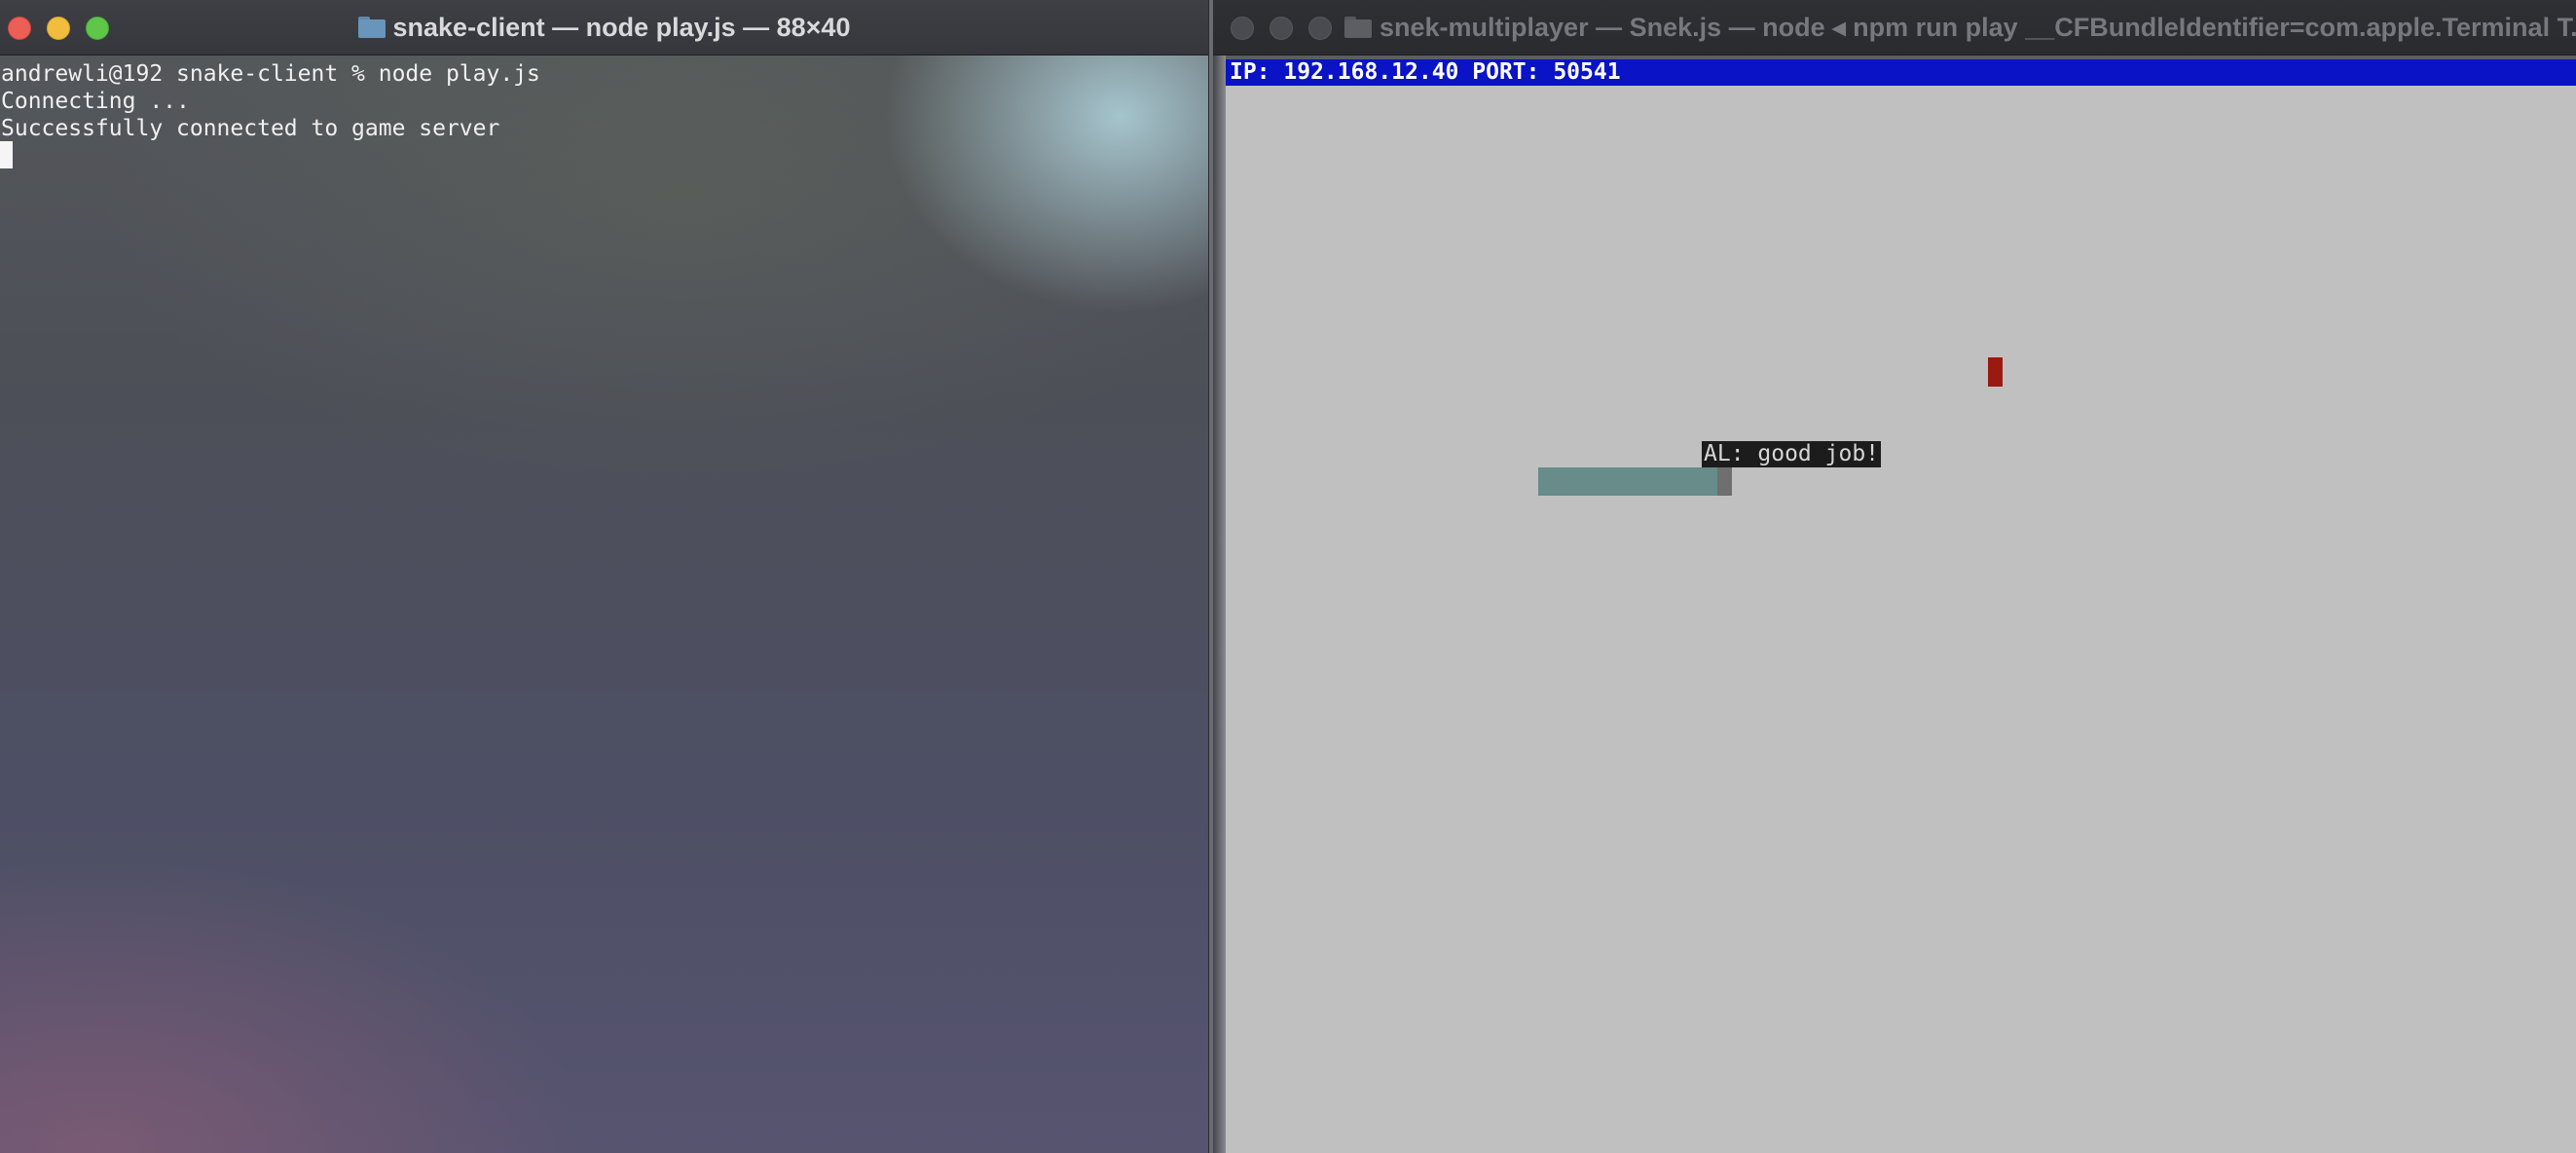 Image resolution: width=2576 pixels, height=1153 pixels. I want to click on window-title-text: snake-client — node play.js — 88×40, so click(621, 27).